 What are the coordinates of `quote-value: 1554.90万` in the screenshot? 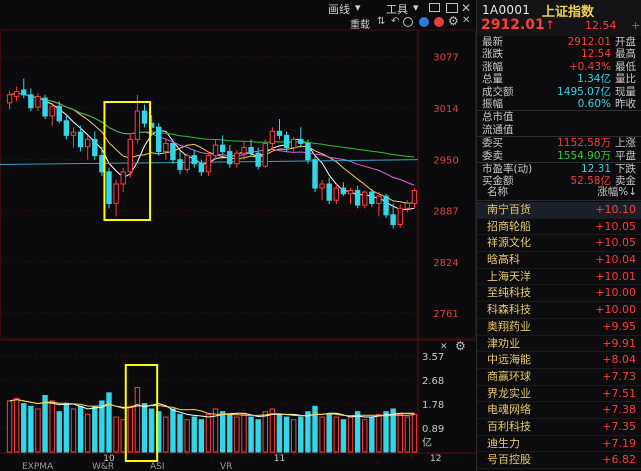 It's located at (584, 155).